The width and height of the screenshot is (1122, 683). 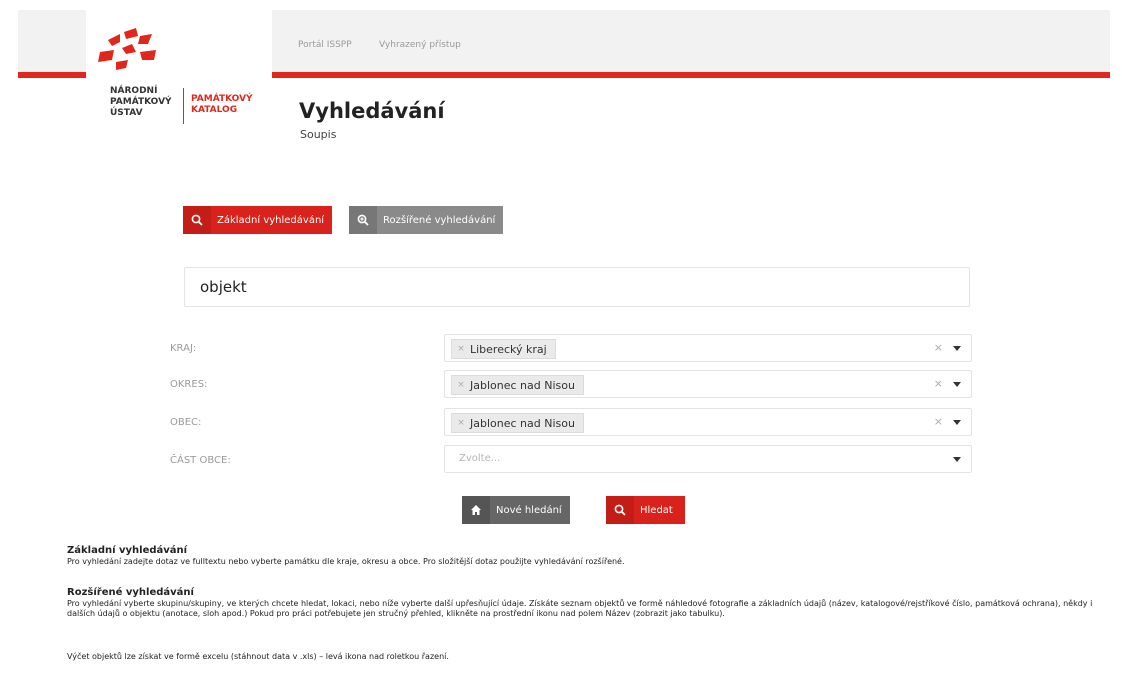 I want to click on new-search-label: Nové hledání, so click(x=529, y=510).